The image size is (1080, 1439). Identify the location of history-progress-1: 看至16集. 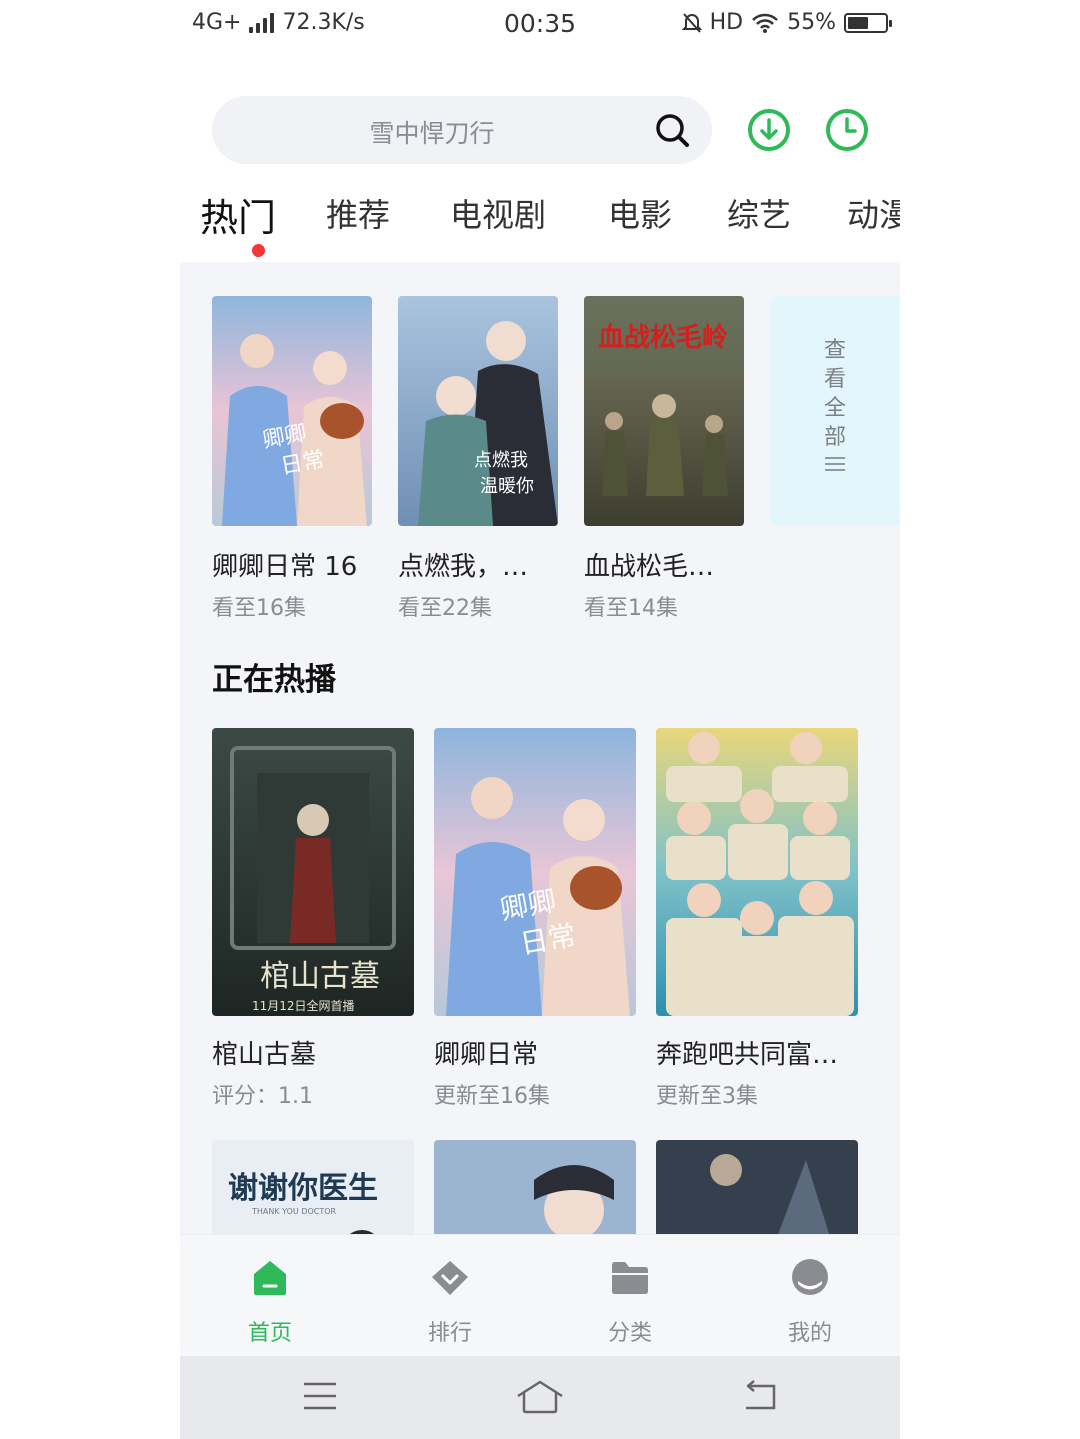
(259, 608).